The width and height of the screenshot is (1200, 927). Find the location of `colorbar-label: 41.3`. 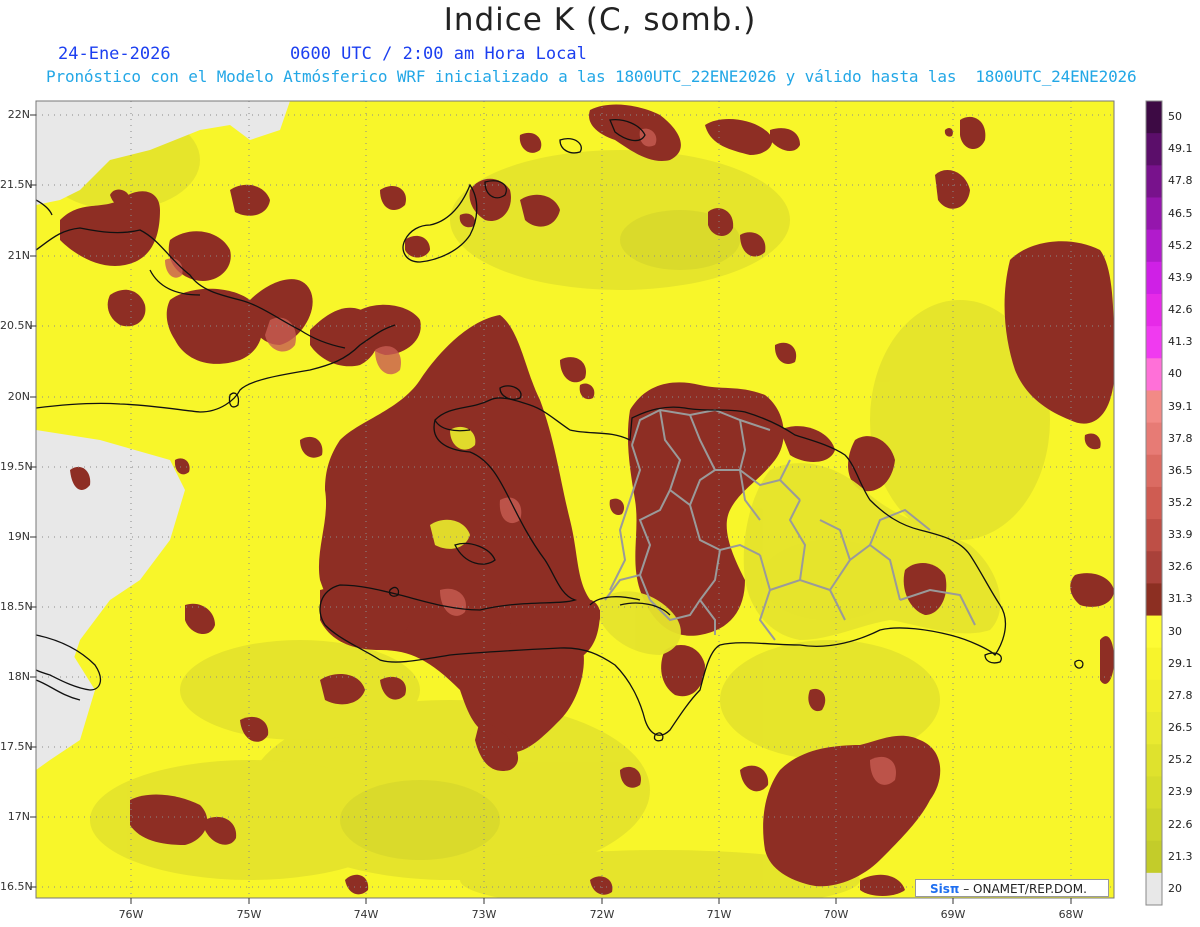

colorbar-label: 41.3 is located at coordinates (1180, 342).